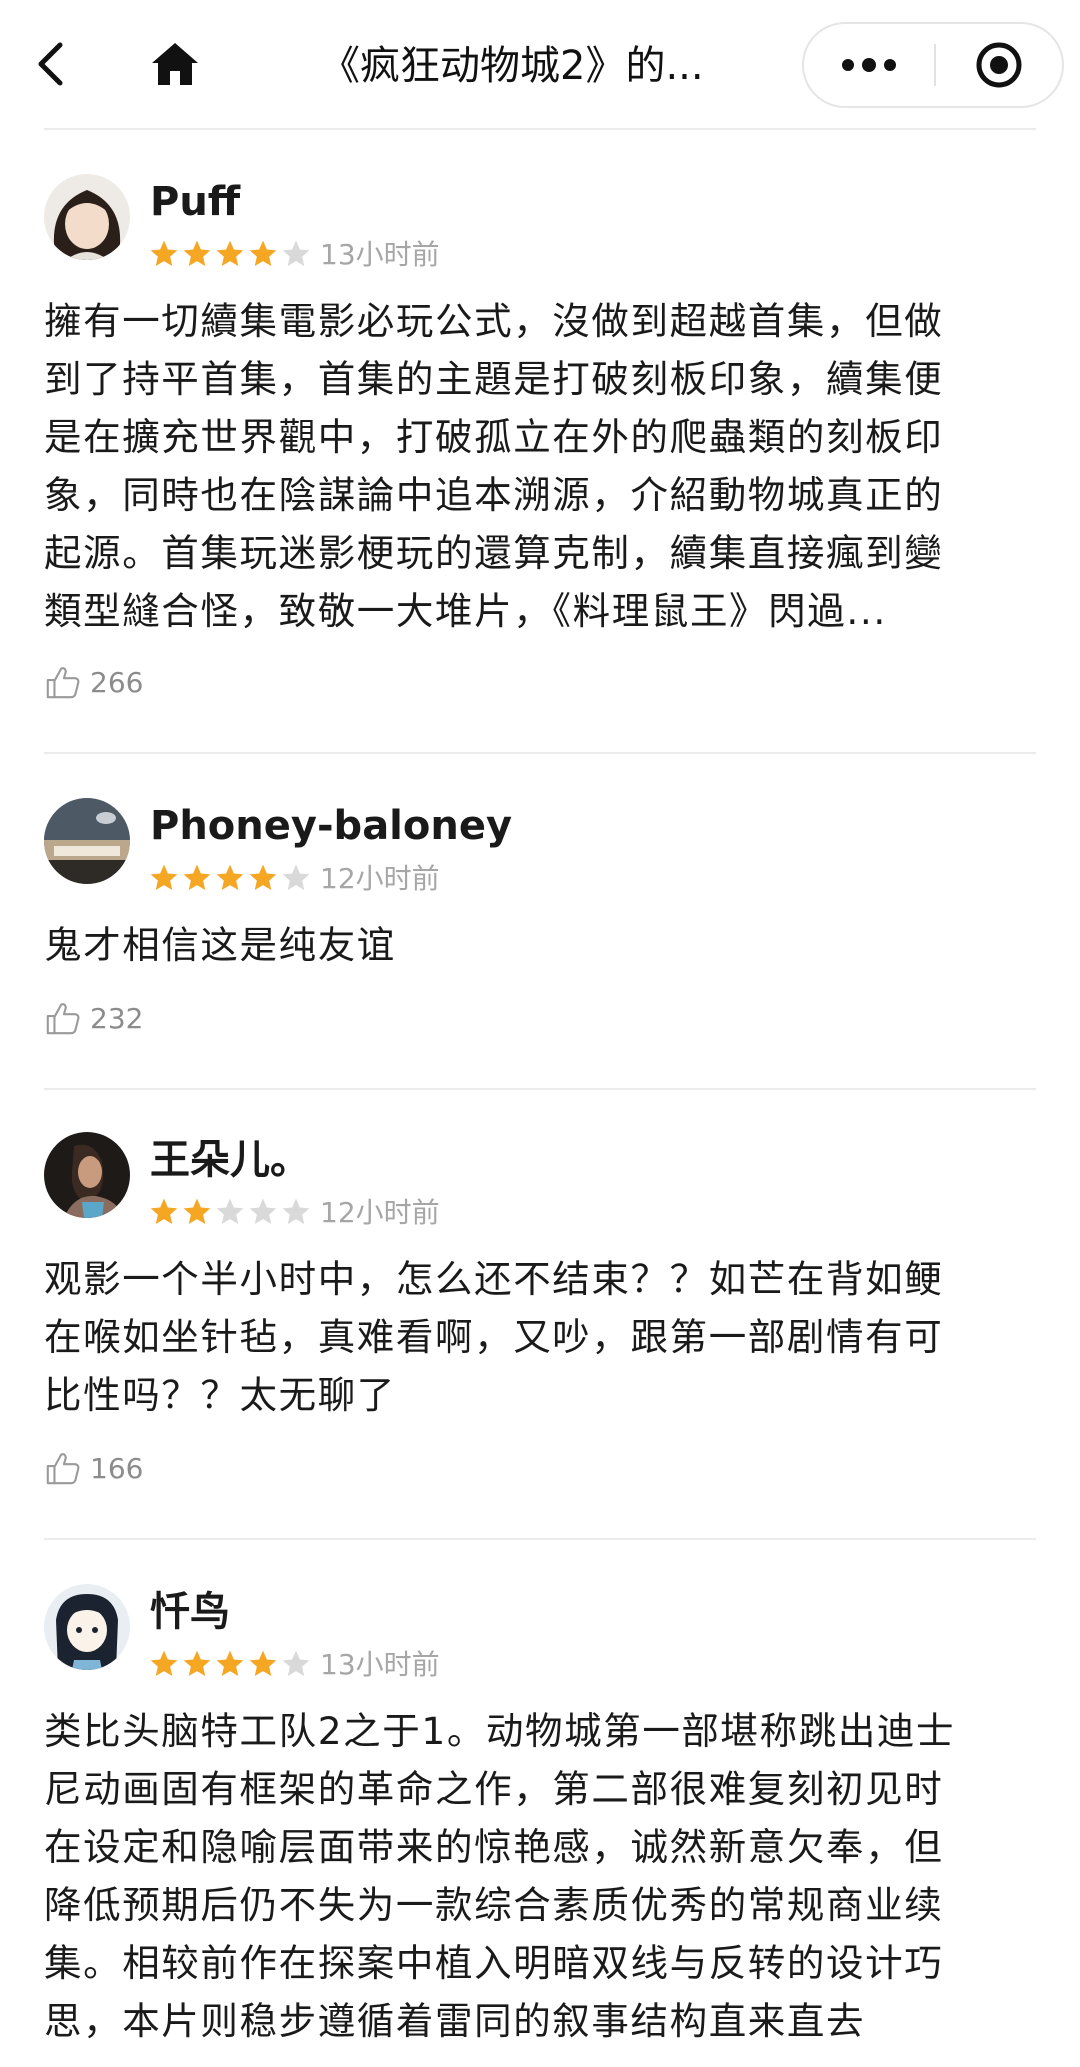  Describe the element at coordinates (117, 1018) in the screenshot. I see `like-count: 232` at that location.